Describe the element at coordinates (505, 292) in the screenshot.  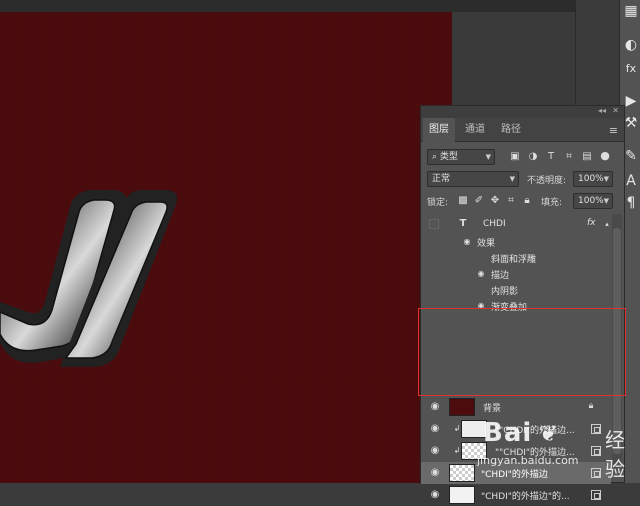
I see `effect-name: 内阴影` at that location.